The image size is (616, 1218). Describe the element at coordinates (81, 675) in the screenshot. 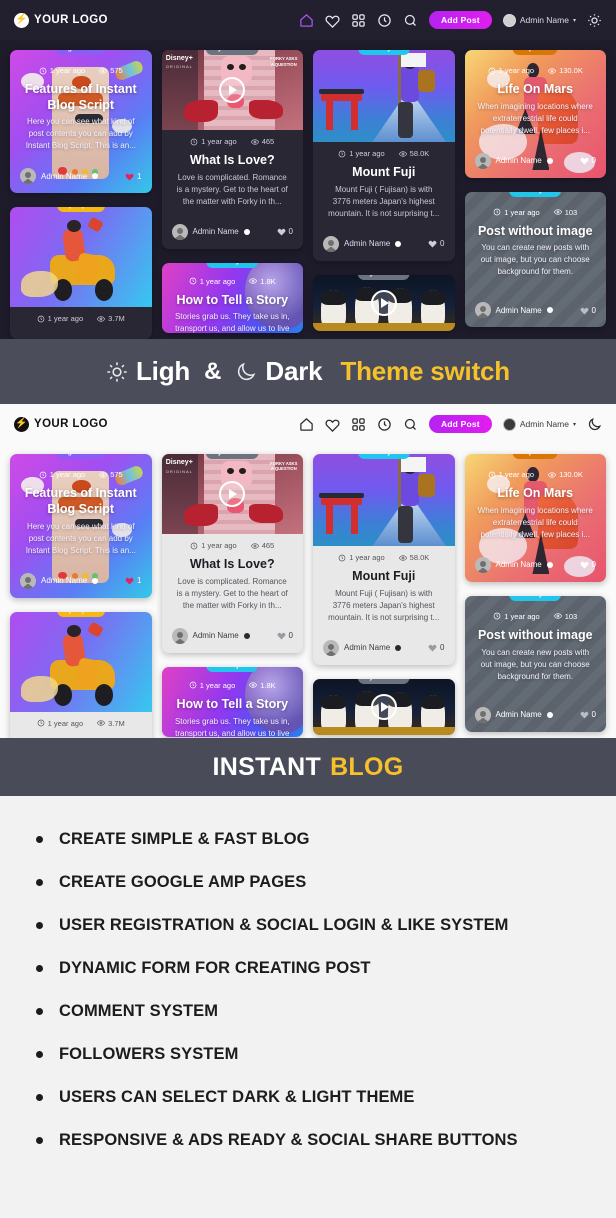

I see `post-card-scooter-light: people 1 year ago 3.7M` at that location.